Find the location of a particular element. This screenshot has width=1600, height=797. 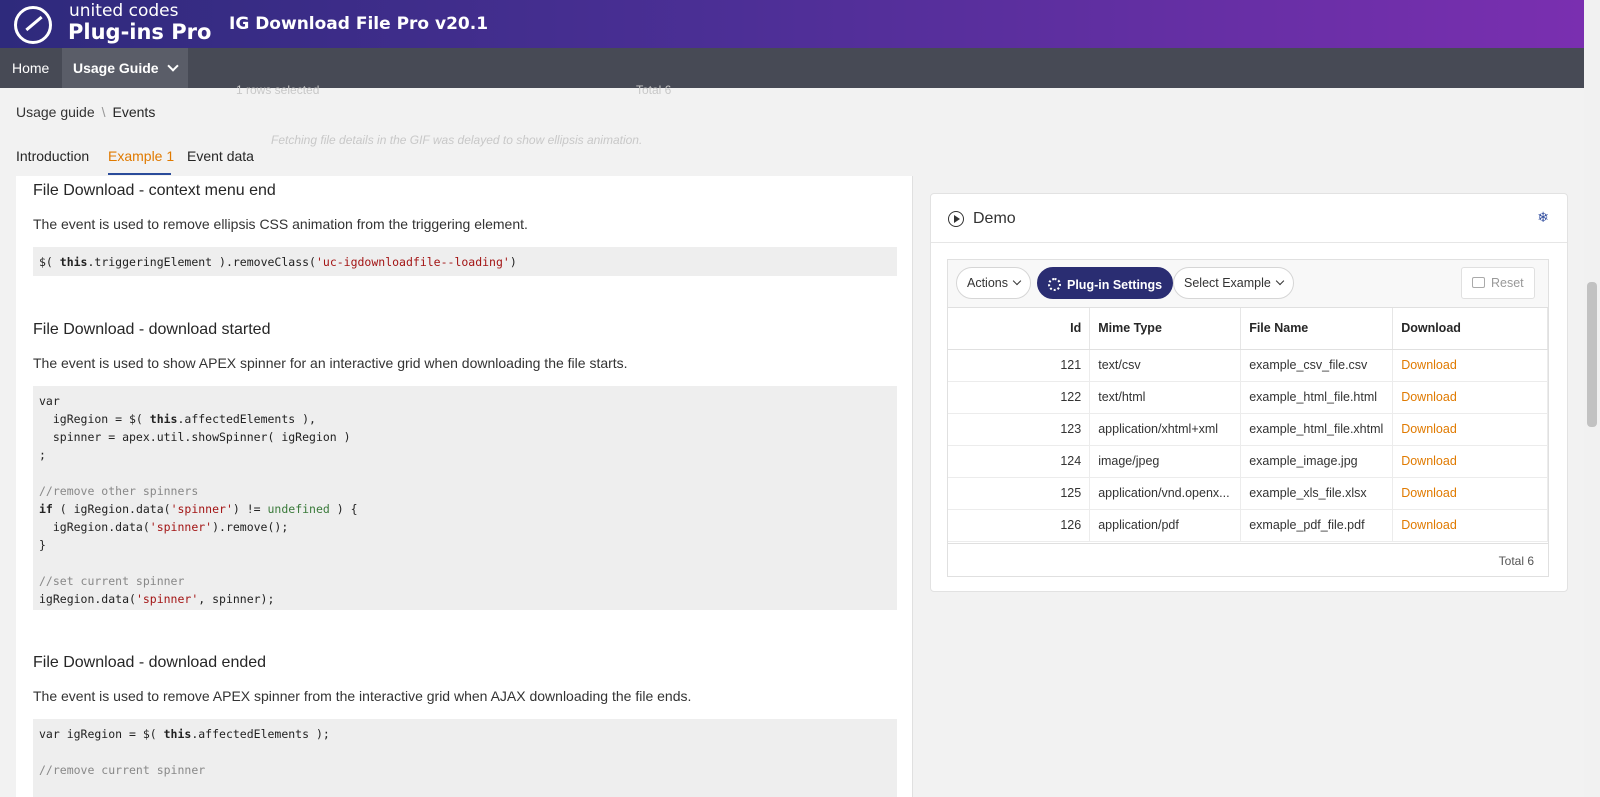

demo-title: Demo is located at coordinates (994, 218).